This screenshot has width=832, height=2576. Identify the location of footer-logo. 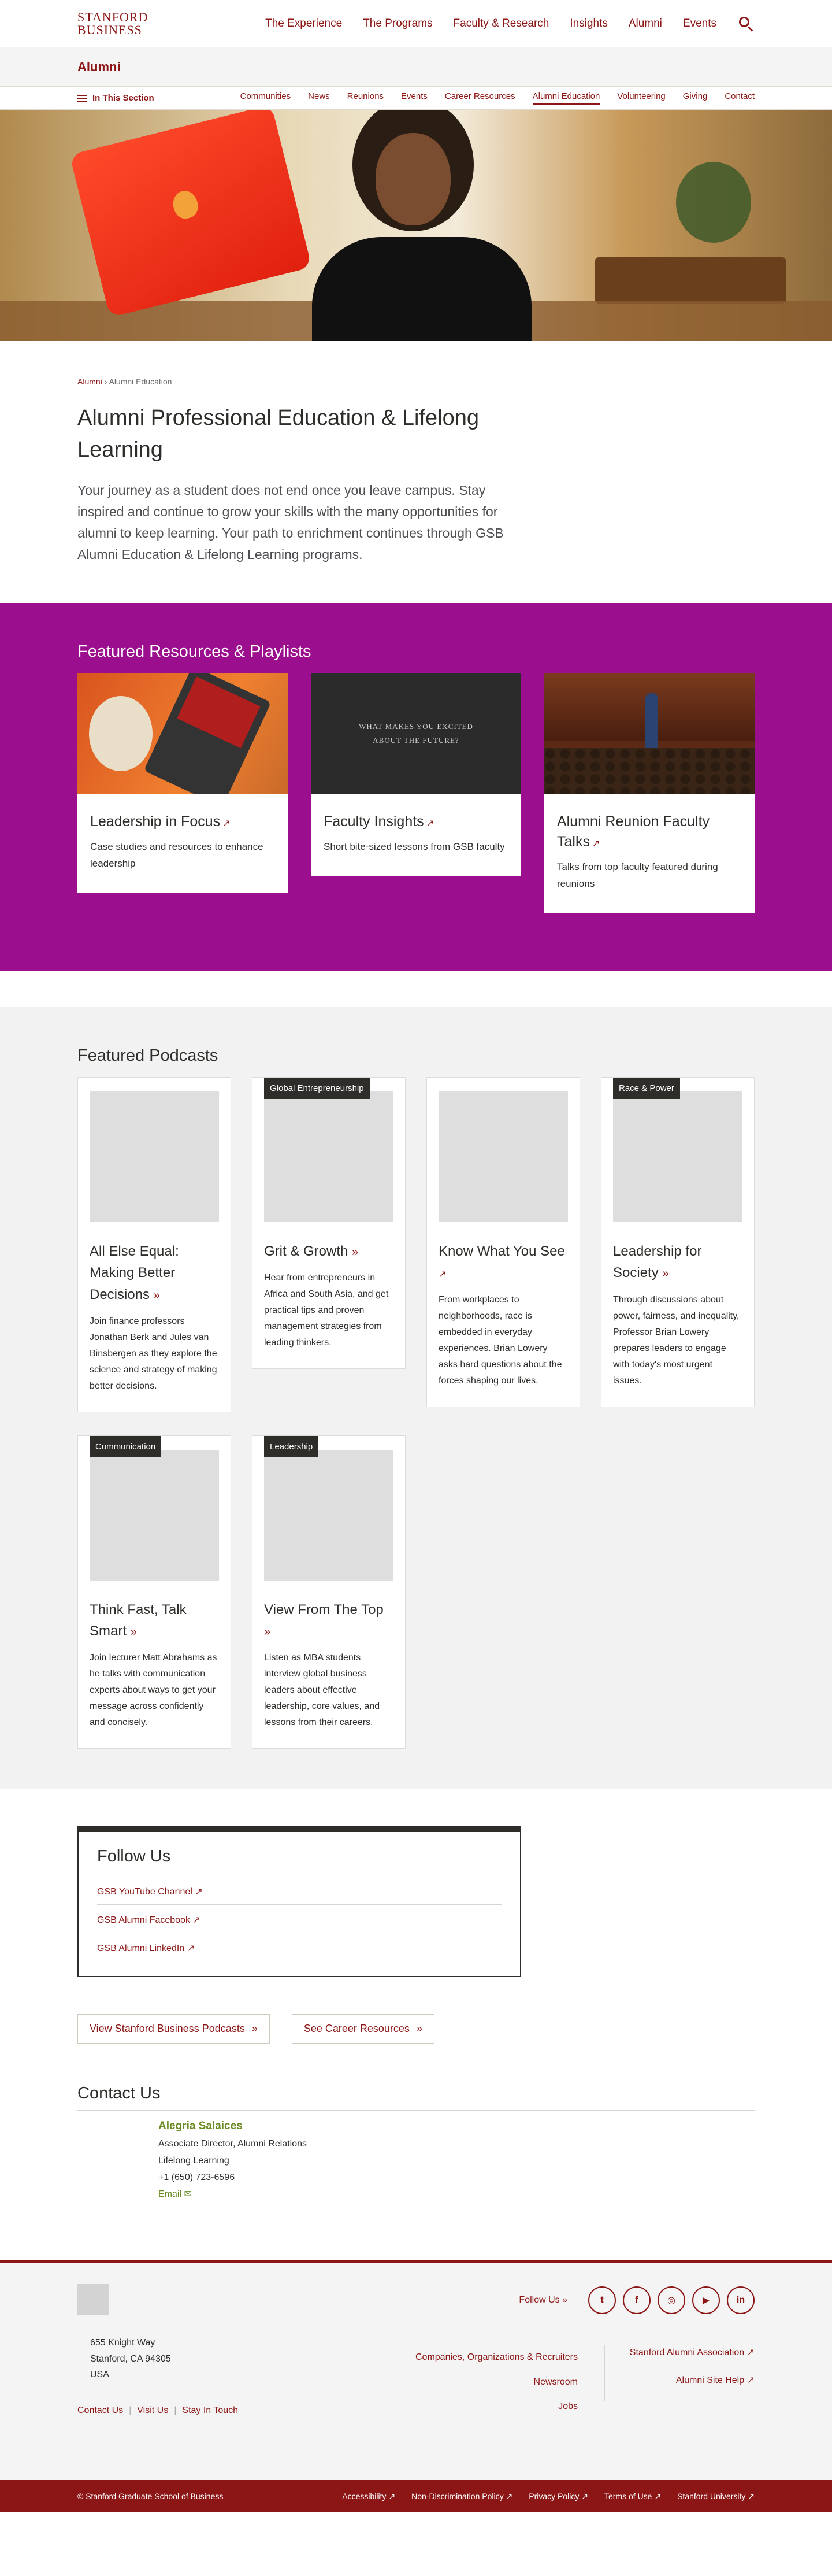
(93, 2300).